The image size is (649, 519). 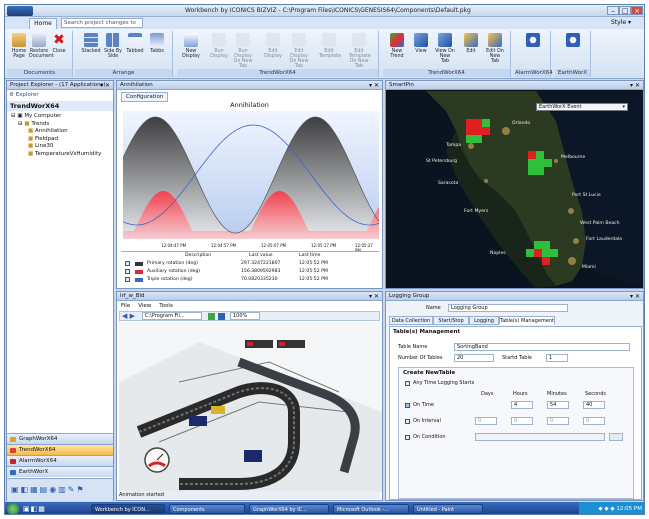 I want to click on pin-icon: ▾ ✕, so click(x=105, y=85).